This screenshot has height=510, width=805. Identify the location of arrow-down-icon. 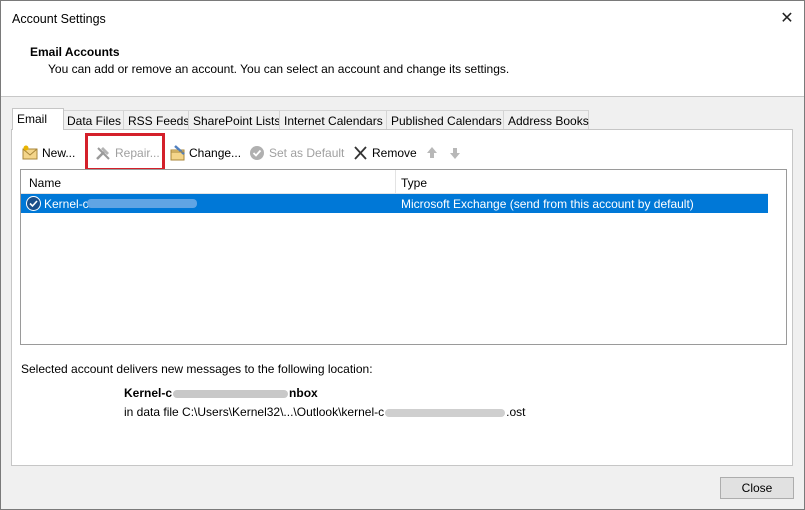
(457, 153).